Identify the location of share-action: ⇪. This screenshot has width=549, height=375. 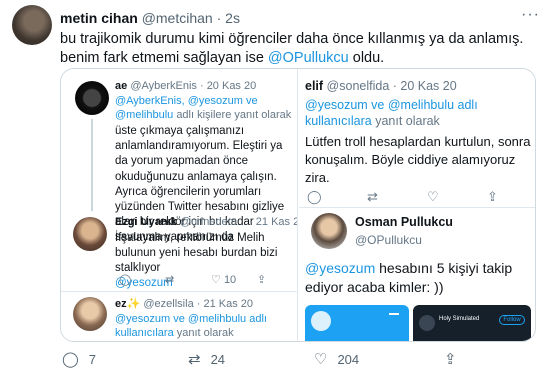
(455, 359).